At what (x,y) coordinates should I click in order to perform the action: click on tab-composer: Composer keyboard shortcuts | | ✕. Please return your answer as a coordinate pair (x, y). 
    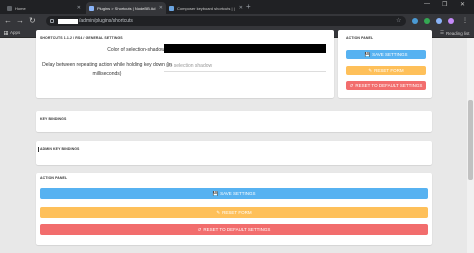
    Looking at the image, I should click on (206, 8).